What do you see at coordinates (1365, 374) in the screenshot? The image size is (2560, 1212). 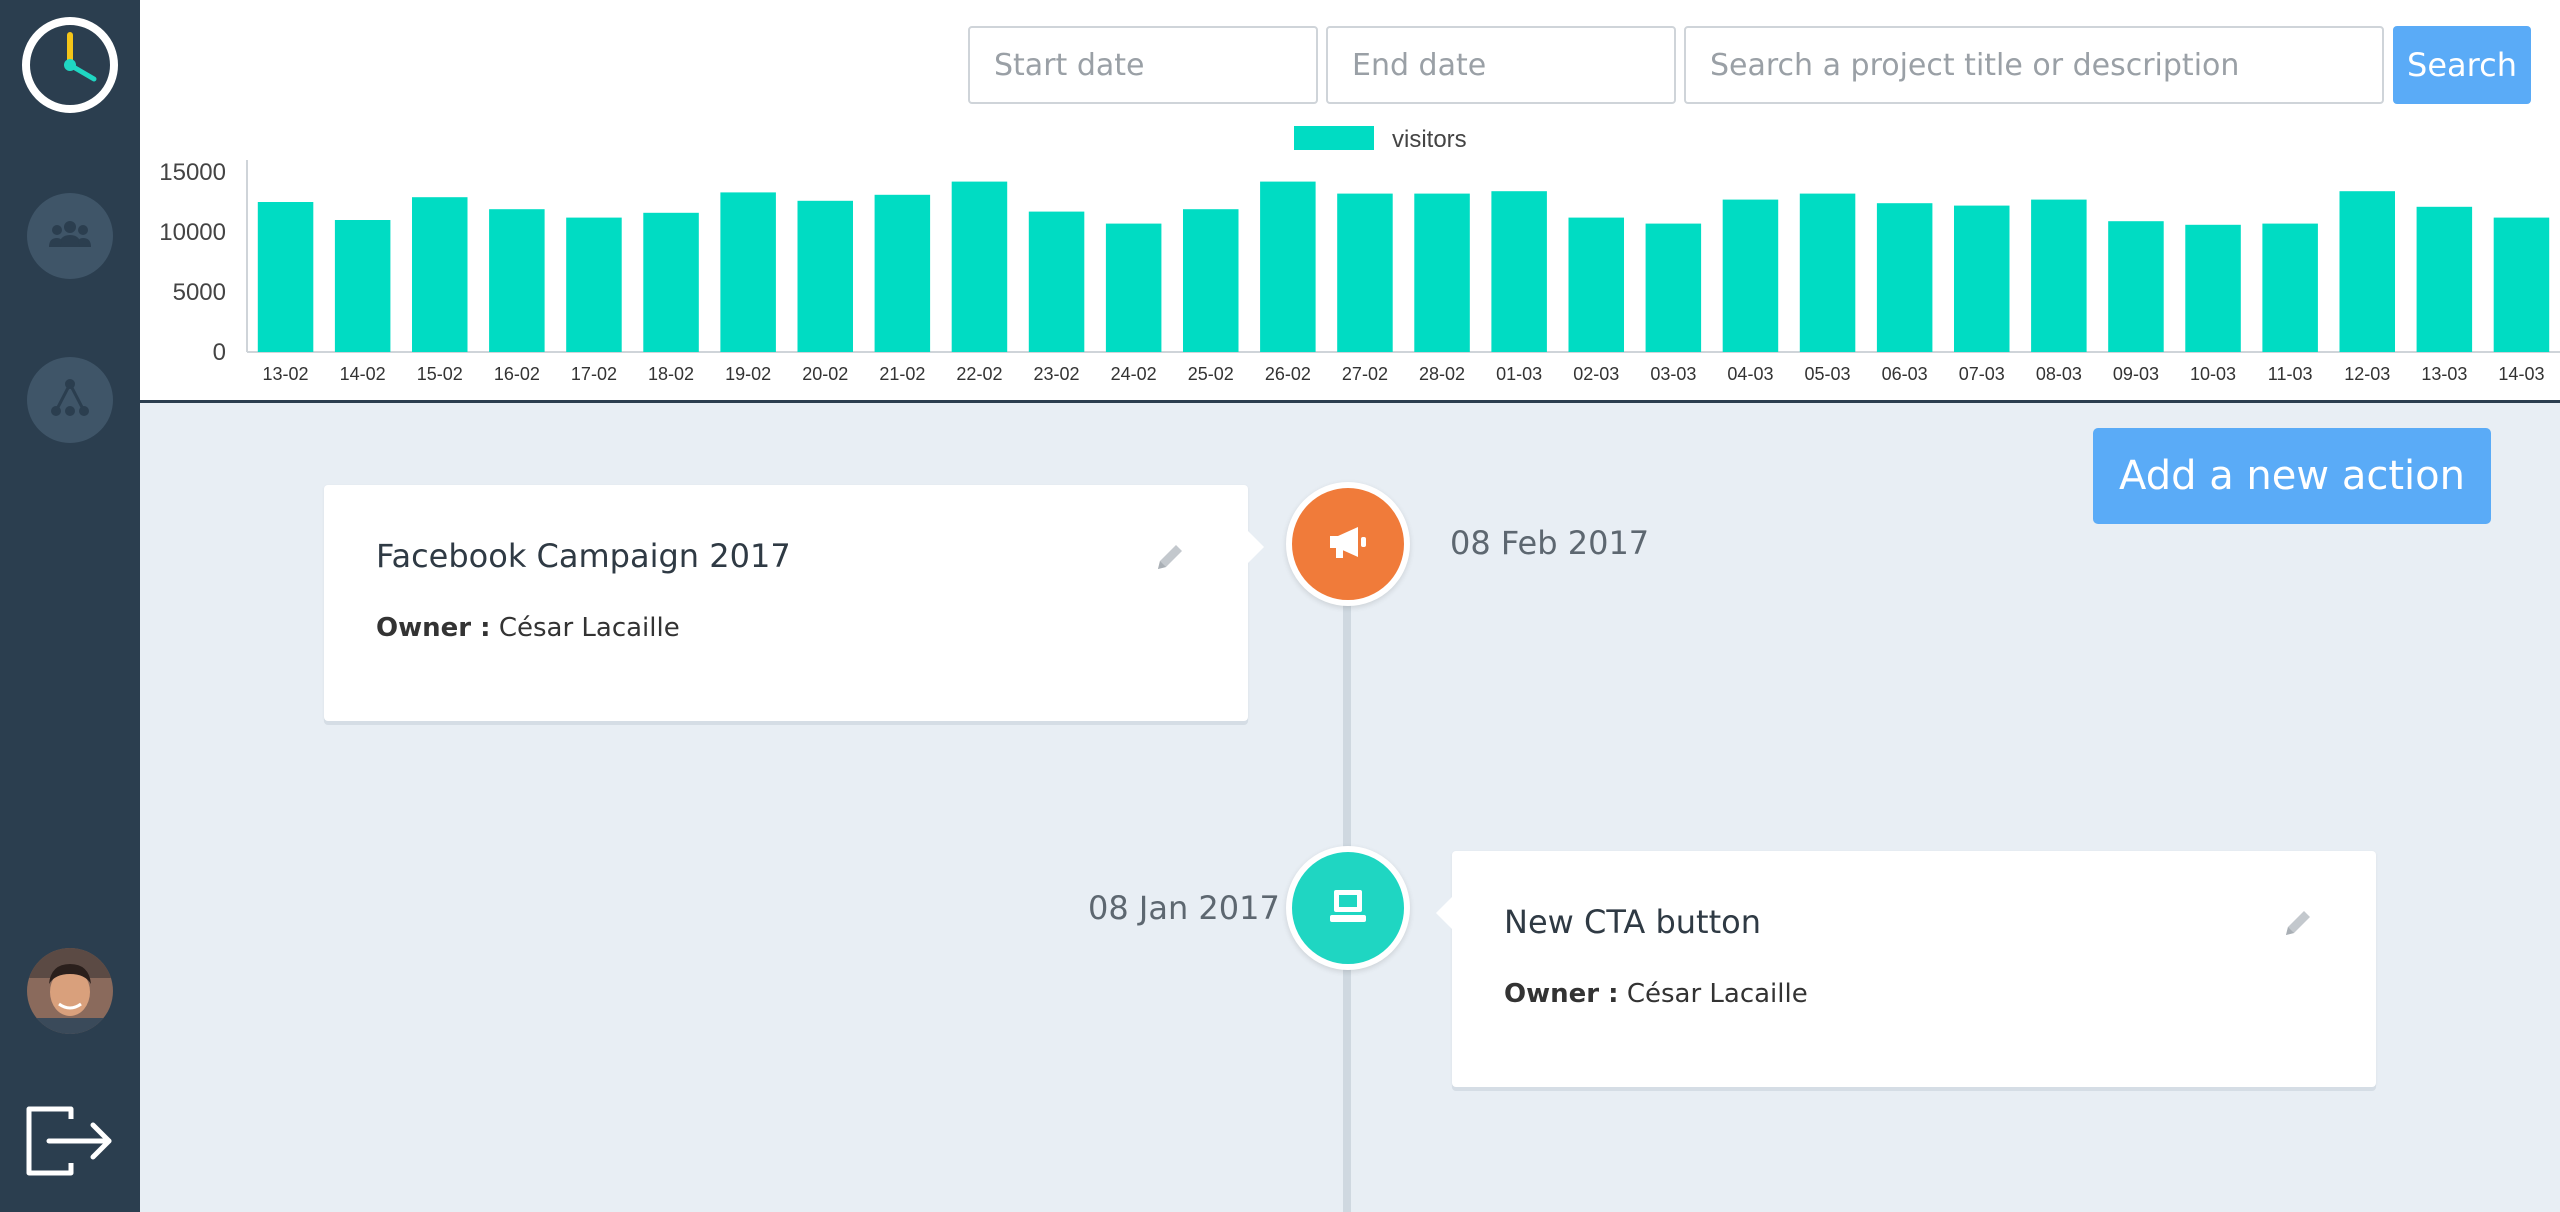 I see `x-tick-label: 27-02` at bounding box center [1365, 374].